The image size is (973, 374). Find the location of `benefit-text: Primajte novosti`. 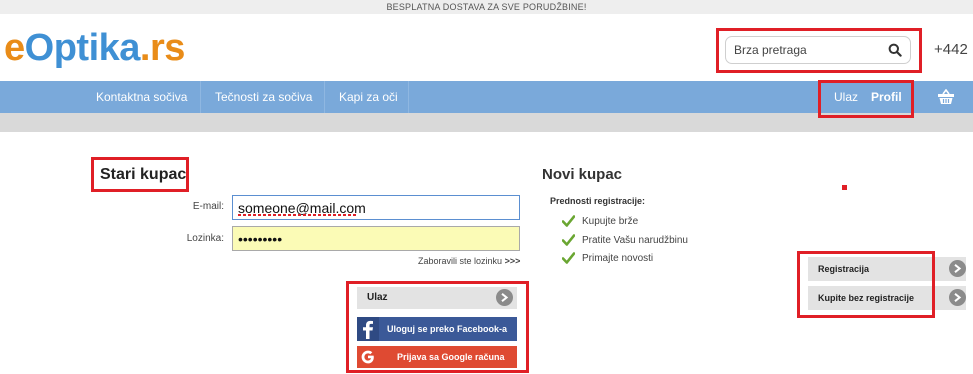

benefit-text: Primajte novosti is located at coordinates (618, 258).